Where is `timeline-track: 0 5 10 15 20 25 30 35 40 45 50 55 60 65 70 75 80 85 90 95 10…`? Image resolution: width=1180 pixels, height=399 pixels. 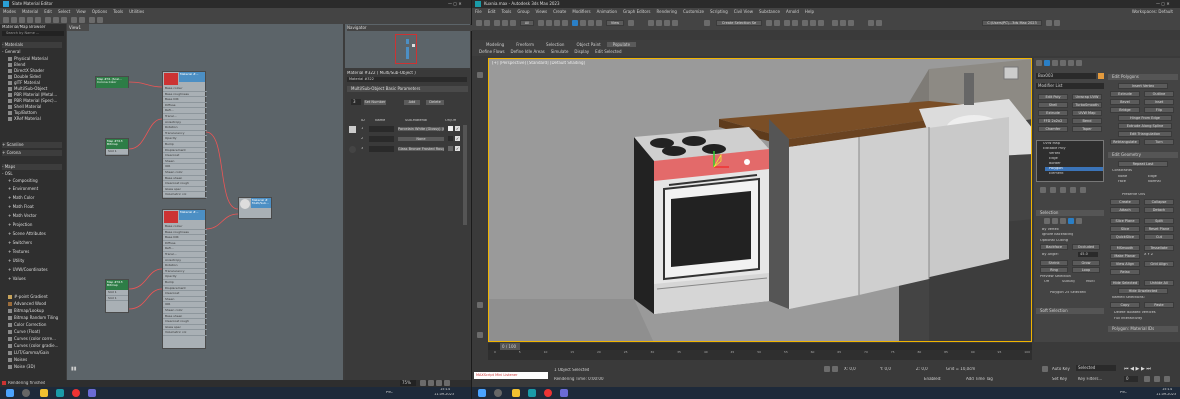
timeline-track: 0 5 10 15 20 25 30 35 40 45 50 55 60 65 70 75 80 85 90 95 10… is located at coordinates (760, 355).